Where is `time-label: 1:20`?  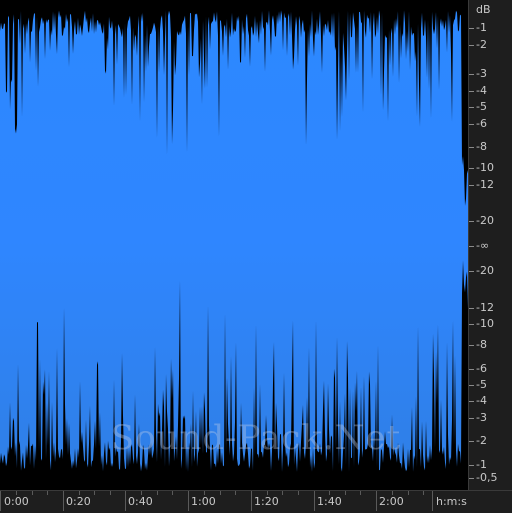
time-label: 1:20 is located at coordinates (266, 501).